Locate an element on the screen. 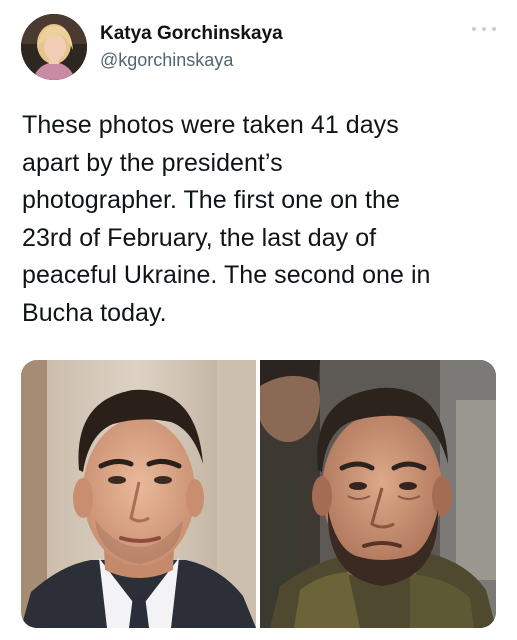 The width and height of the screenshot is (517, 640). tweet-text-line: photographer. The first one on the is located at coordinates (211, 200).